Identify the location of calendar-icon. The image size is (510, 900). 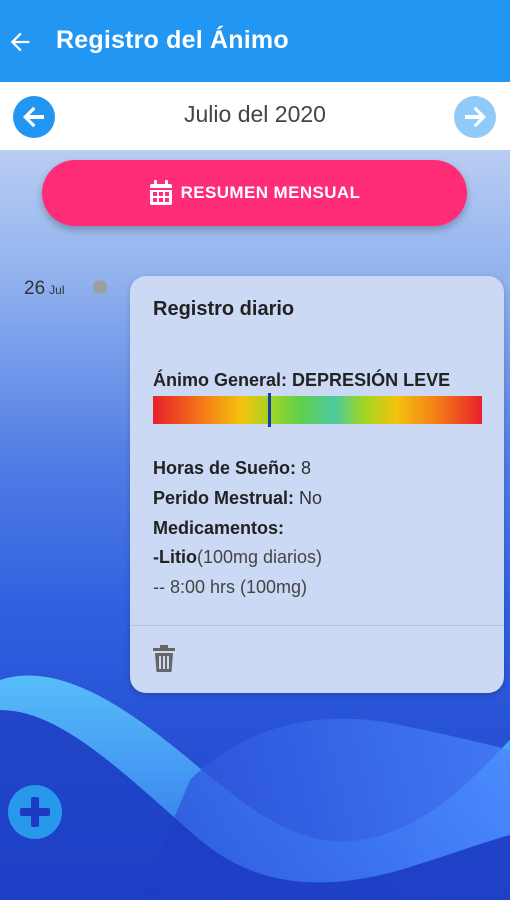
(160, 192).